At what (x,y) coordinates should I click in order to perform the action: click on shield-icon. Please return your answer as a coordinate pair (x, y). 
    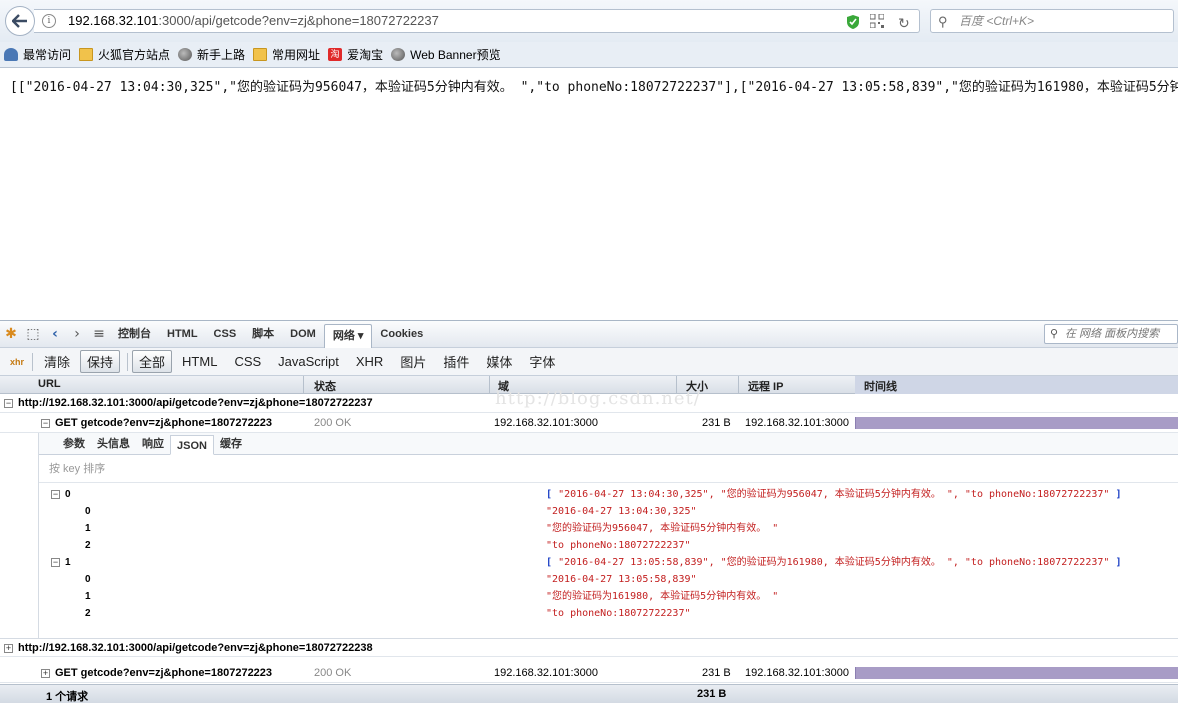
    Looking at the image, I should click on (853, 22).